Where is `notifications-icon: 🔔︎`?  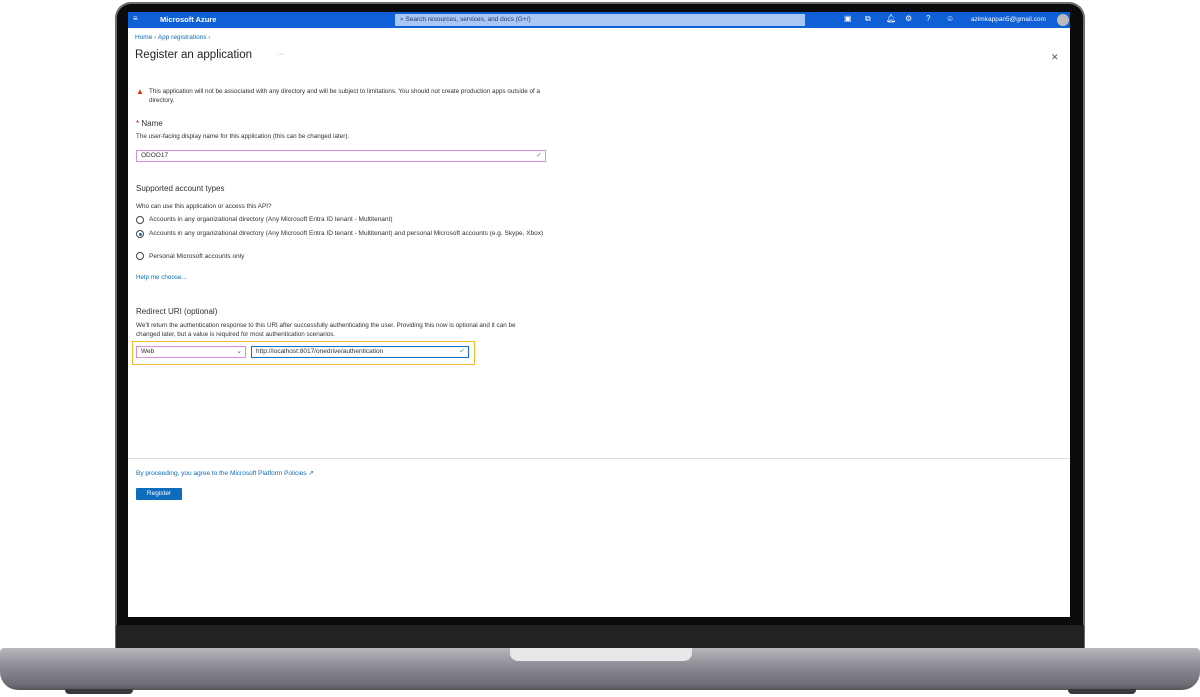 notifications-icon: 🔔︎ is located at coordinates (891, 18).